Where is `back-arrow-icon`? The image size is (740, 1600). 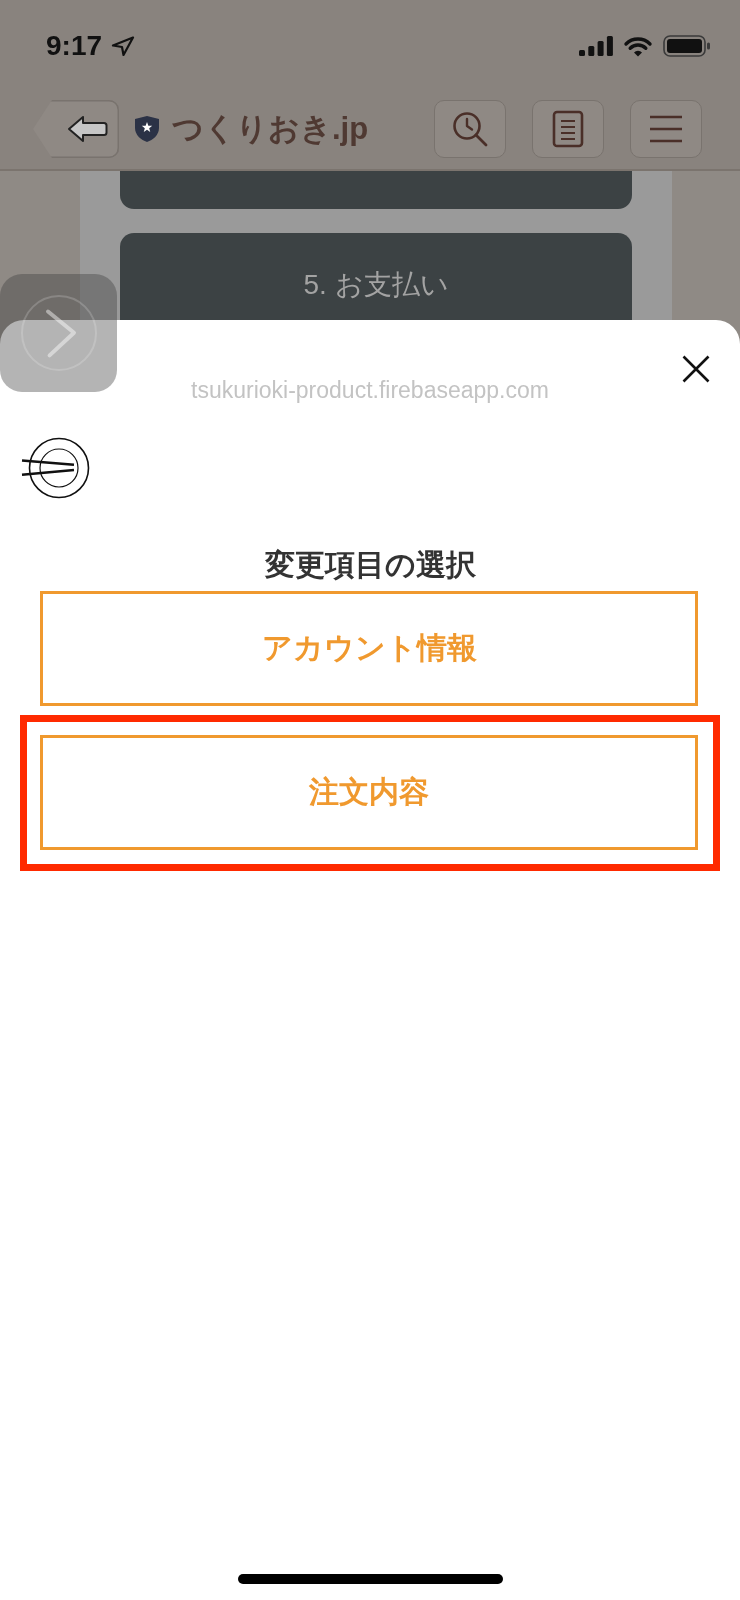
back-arrow-icon is located at coordinates (87, 129).